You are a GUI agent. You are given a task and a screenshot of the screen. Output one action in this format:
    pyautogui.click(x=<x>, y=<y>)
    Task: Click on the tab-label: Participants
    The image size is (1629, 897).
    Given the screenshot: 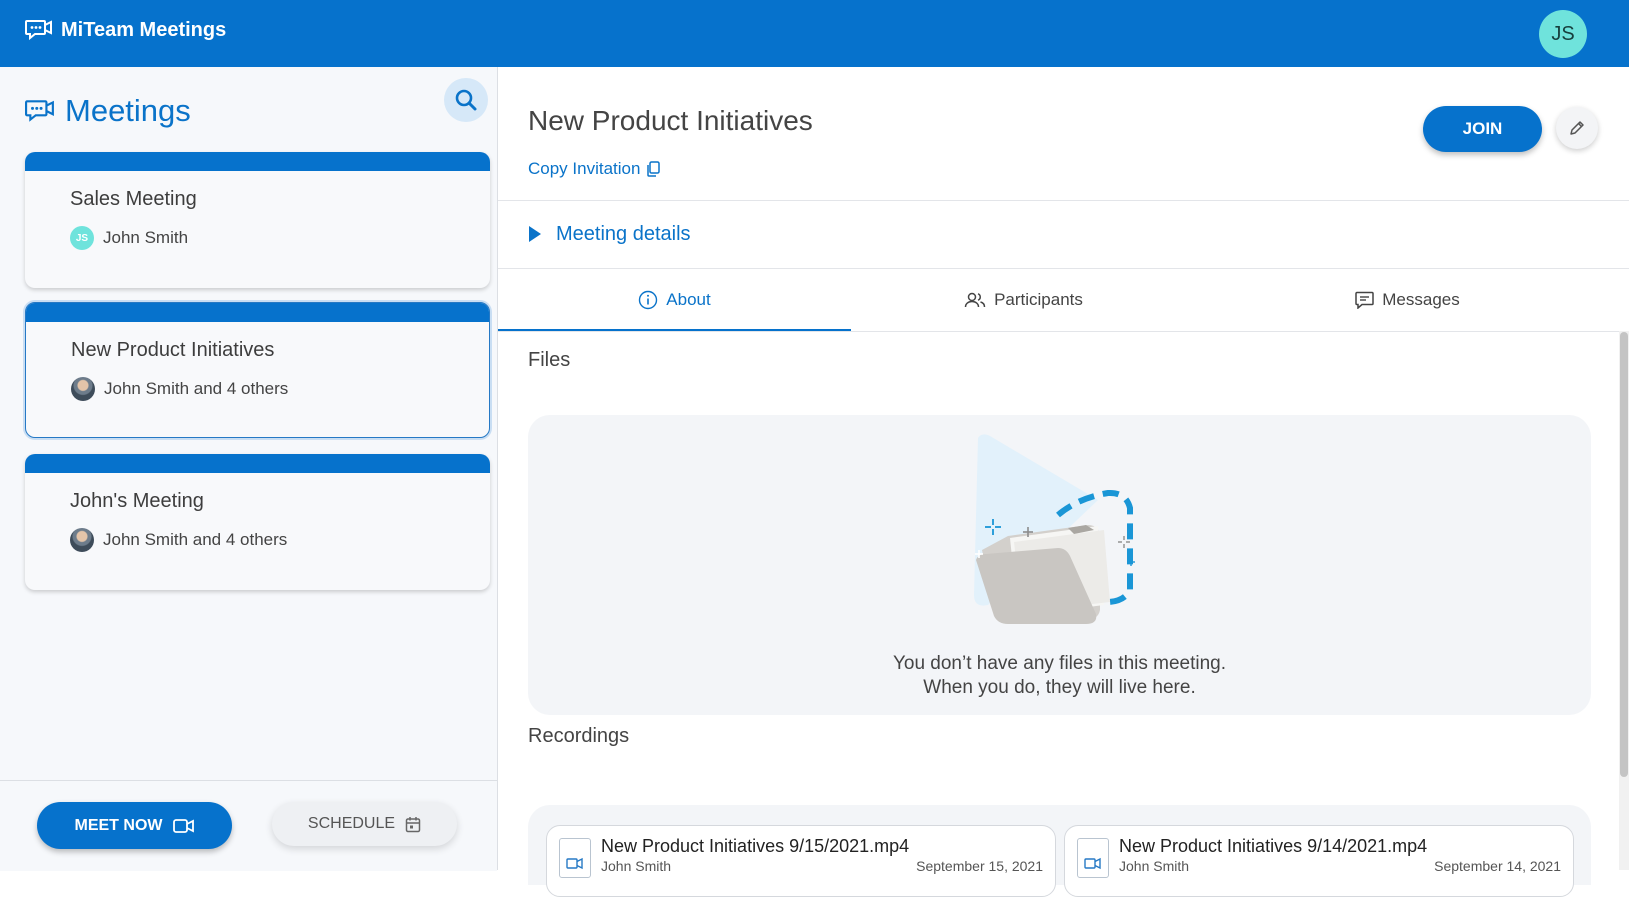 What is the action you would take?
    pyautogui.click(x=1038, y=299)
    